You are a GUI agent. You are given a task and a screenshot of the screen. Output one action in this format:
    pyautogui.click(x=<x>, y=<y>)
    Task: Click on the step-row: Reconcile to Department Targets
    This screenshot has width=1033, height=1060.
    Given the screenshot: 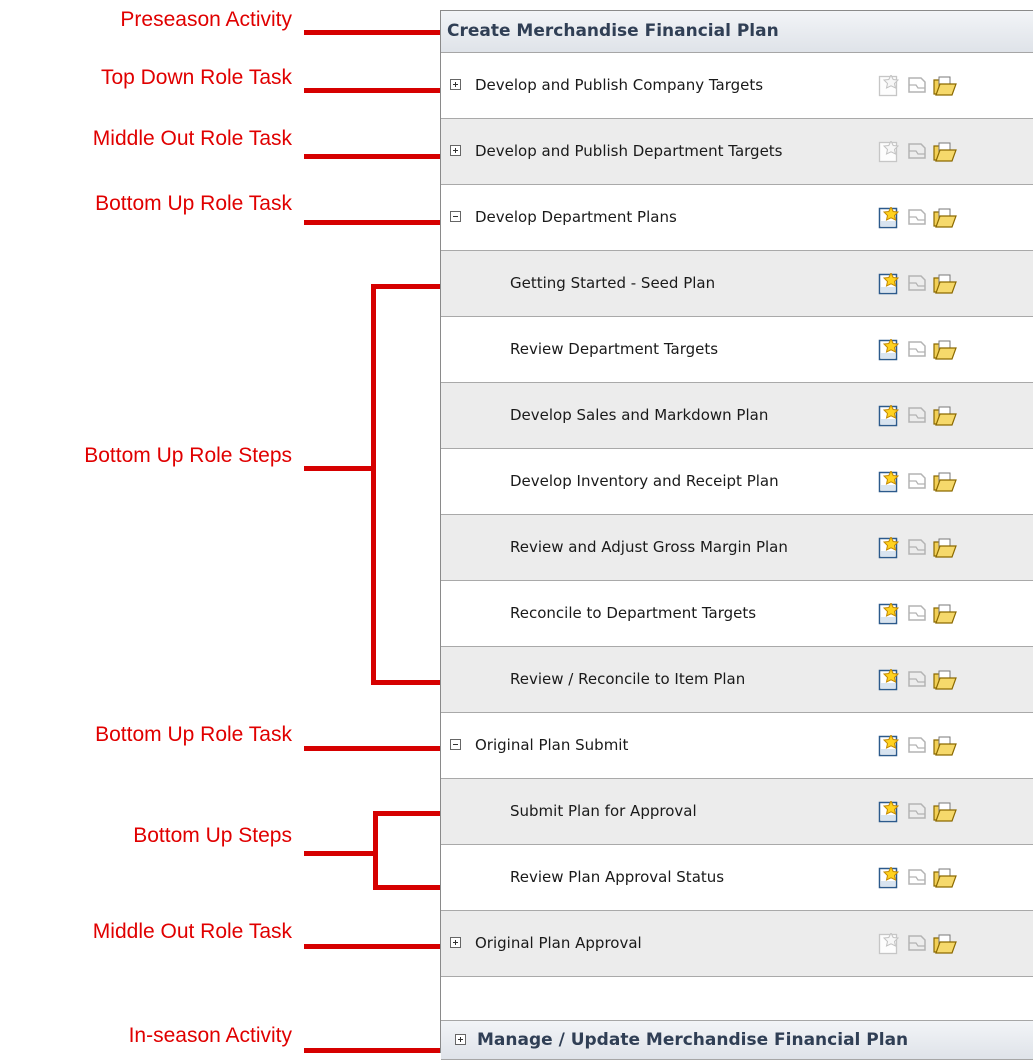 What is the action you would take?
    pyautogui.click(x=737, y=614)
    